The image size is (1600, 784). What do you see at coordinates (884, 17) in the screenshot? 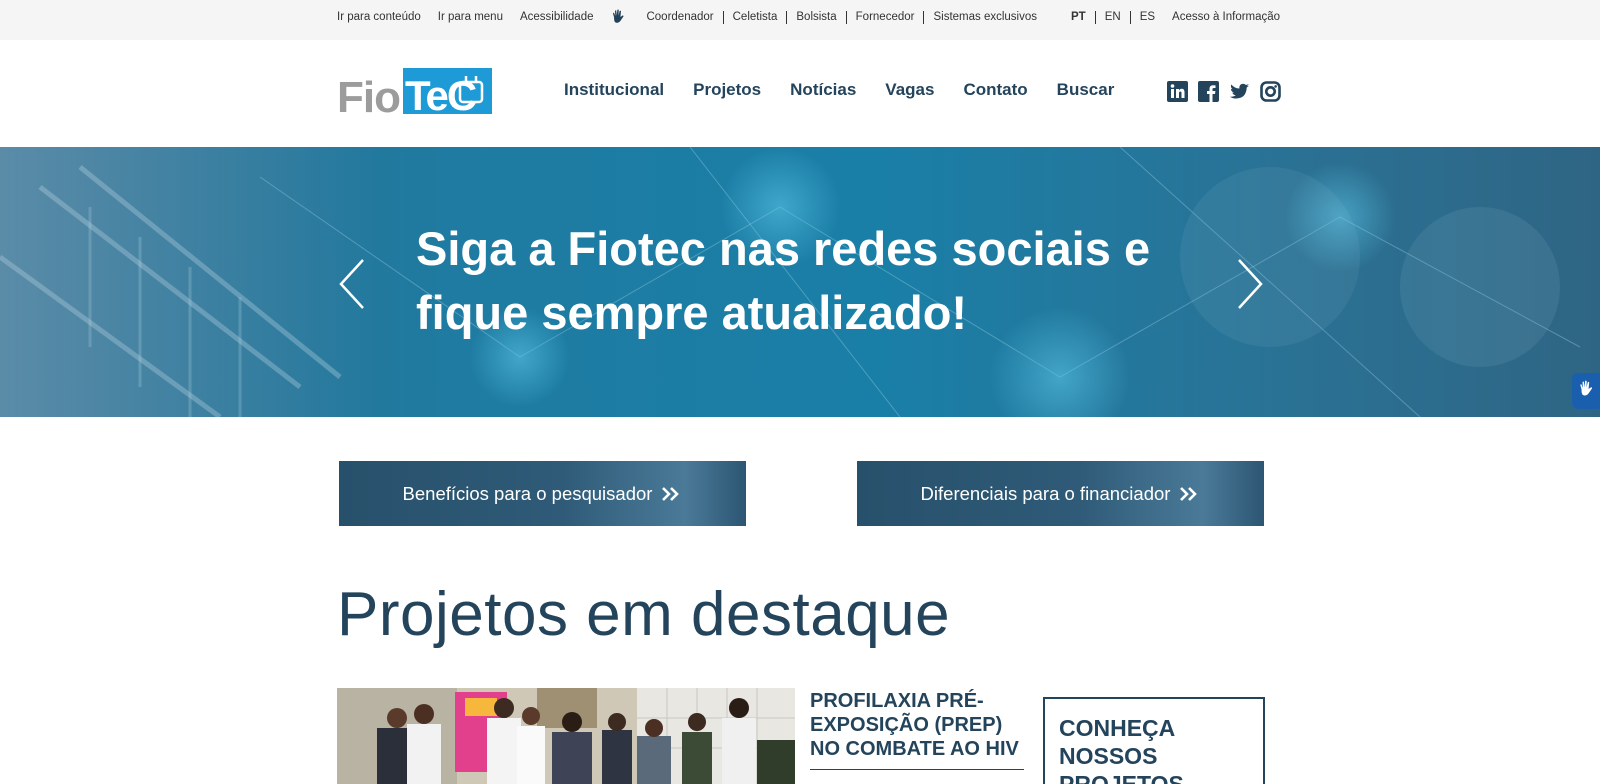
I see `profile-link-fornecedor: Fornecedor` at bounding box center [884, 17].